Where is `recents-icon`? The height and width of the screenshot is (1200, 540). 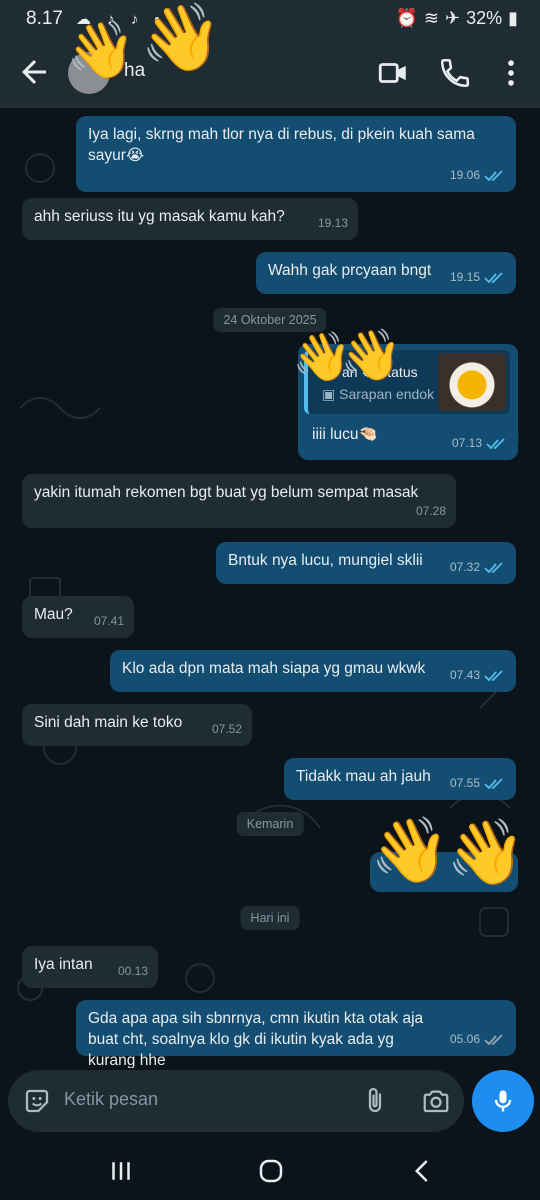
recents-icon is located at coordinates (121, 1171).